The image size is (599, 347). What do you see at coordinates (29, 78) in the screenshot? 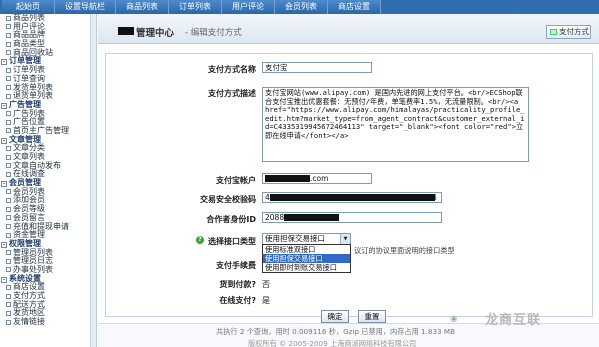
I see `sidebar-label: 订单查询` at bounding box center [29, 78].